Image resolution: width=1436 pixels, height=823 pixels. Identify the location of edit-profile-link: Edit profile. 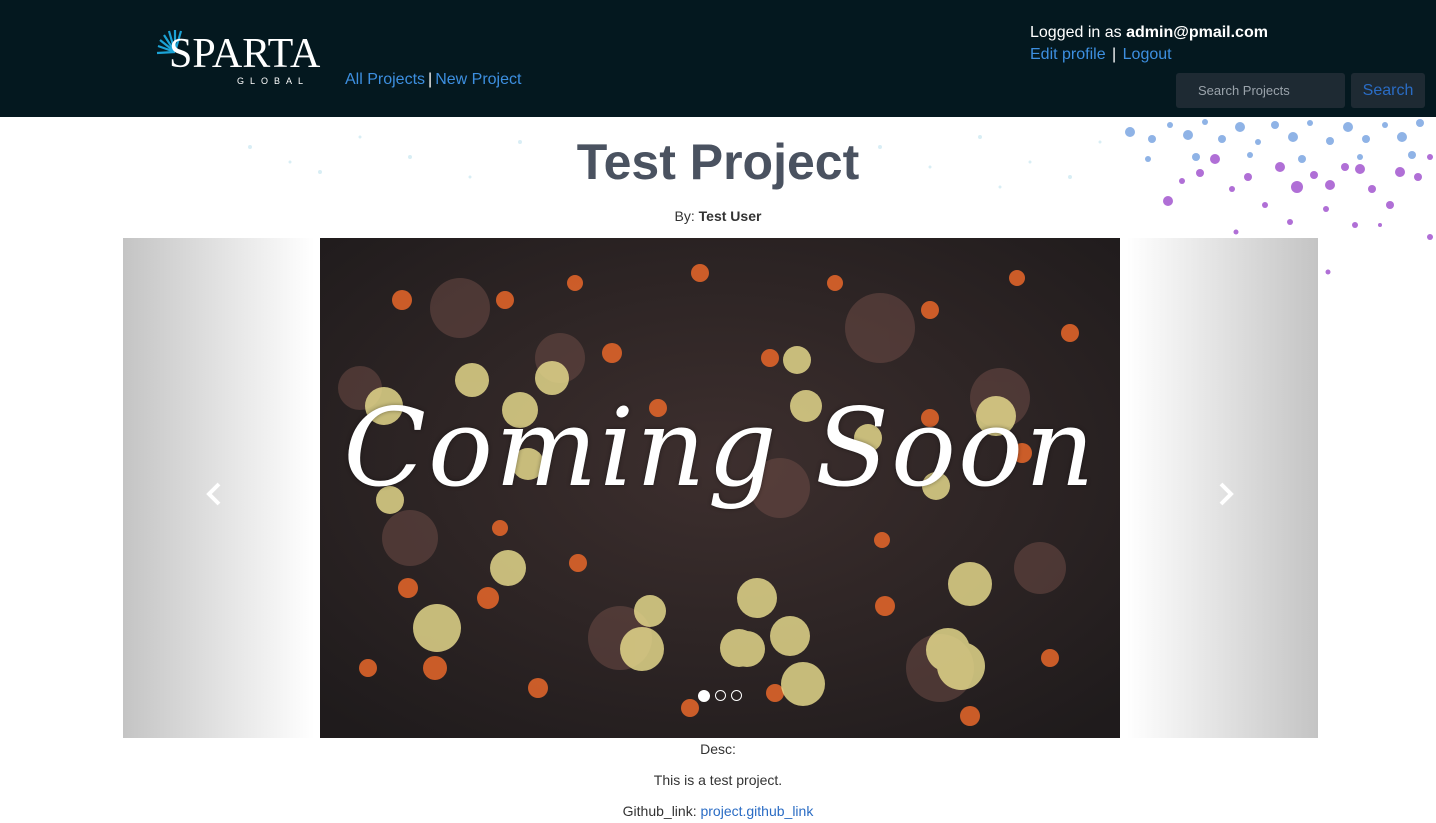
(1068, 54).